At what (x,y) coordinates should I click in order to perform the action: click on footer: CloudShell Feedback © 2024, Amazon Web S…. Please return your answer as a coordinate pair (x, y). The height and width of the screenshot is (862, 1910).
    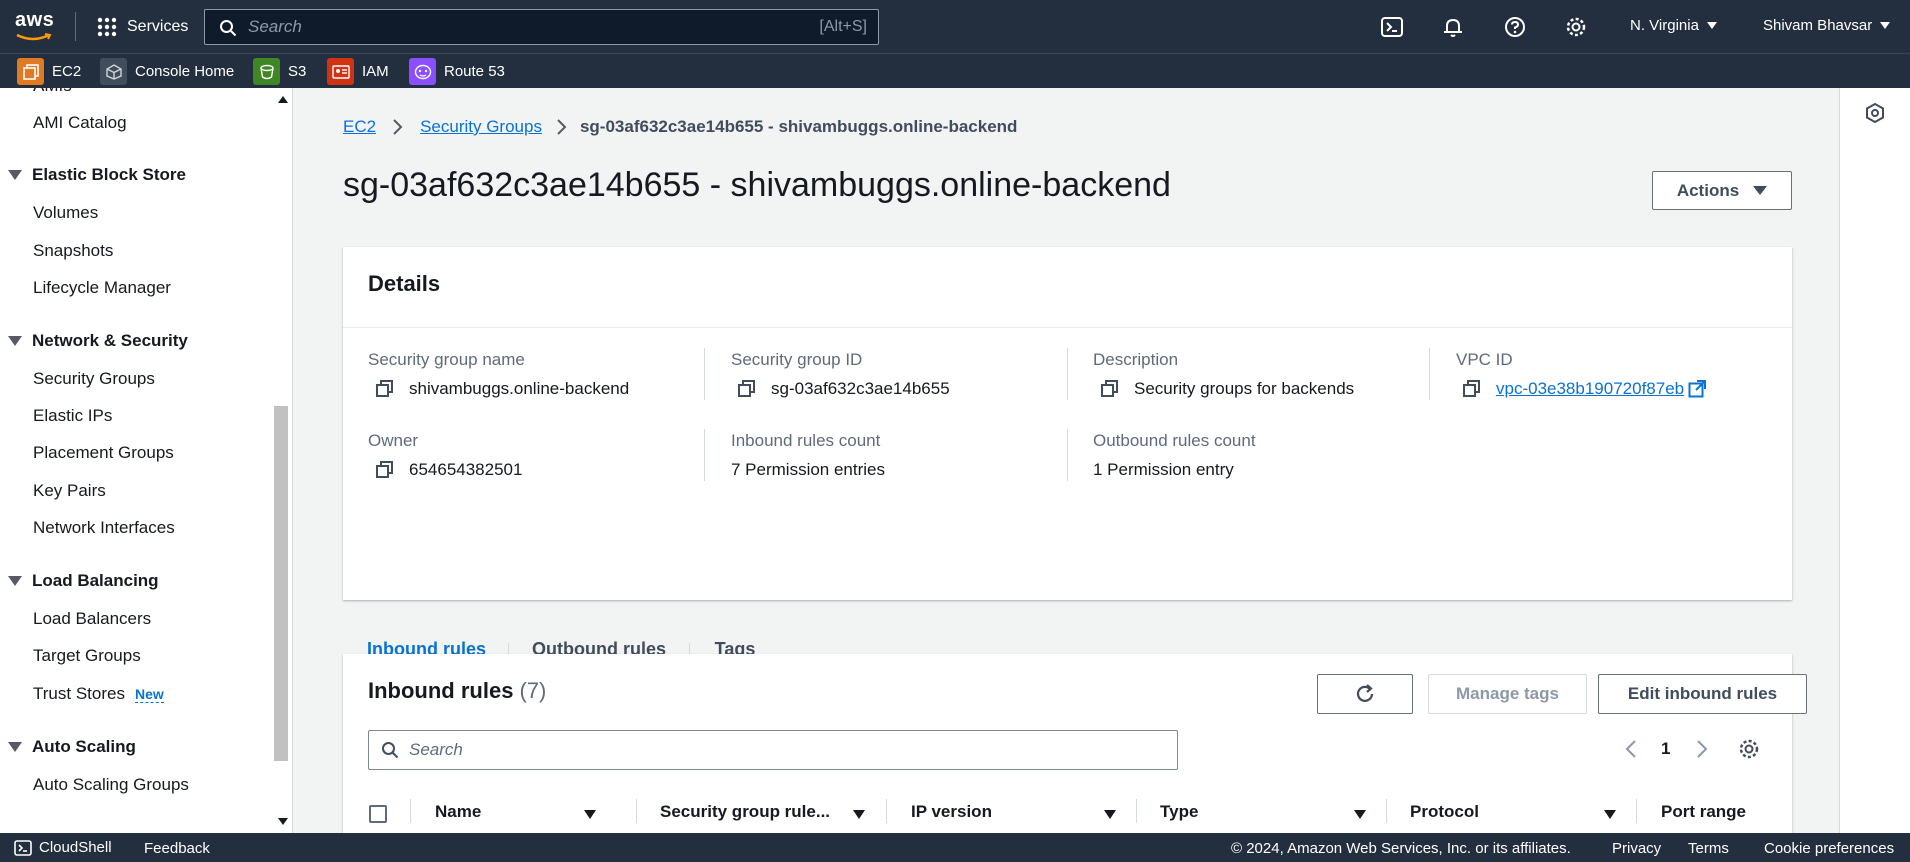
    Looking at the image, I should click on (955, 847).